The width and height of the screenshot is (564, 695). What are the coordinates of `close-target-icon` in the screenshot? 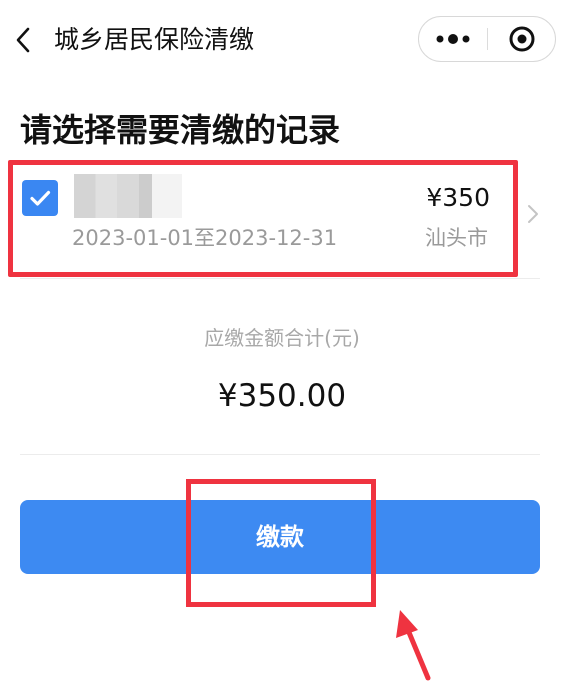 It's located at (522, 39).